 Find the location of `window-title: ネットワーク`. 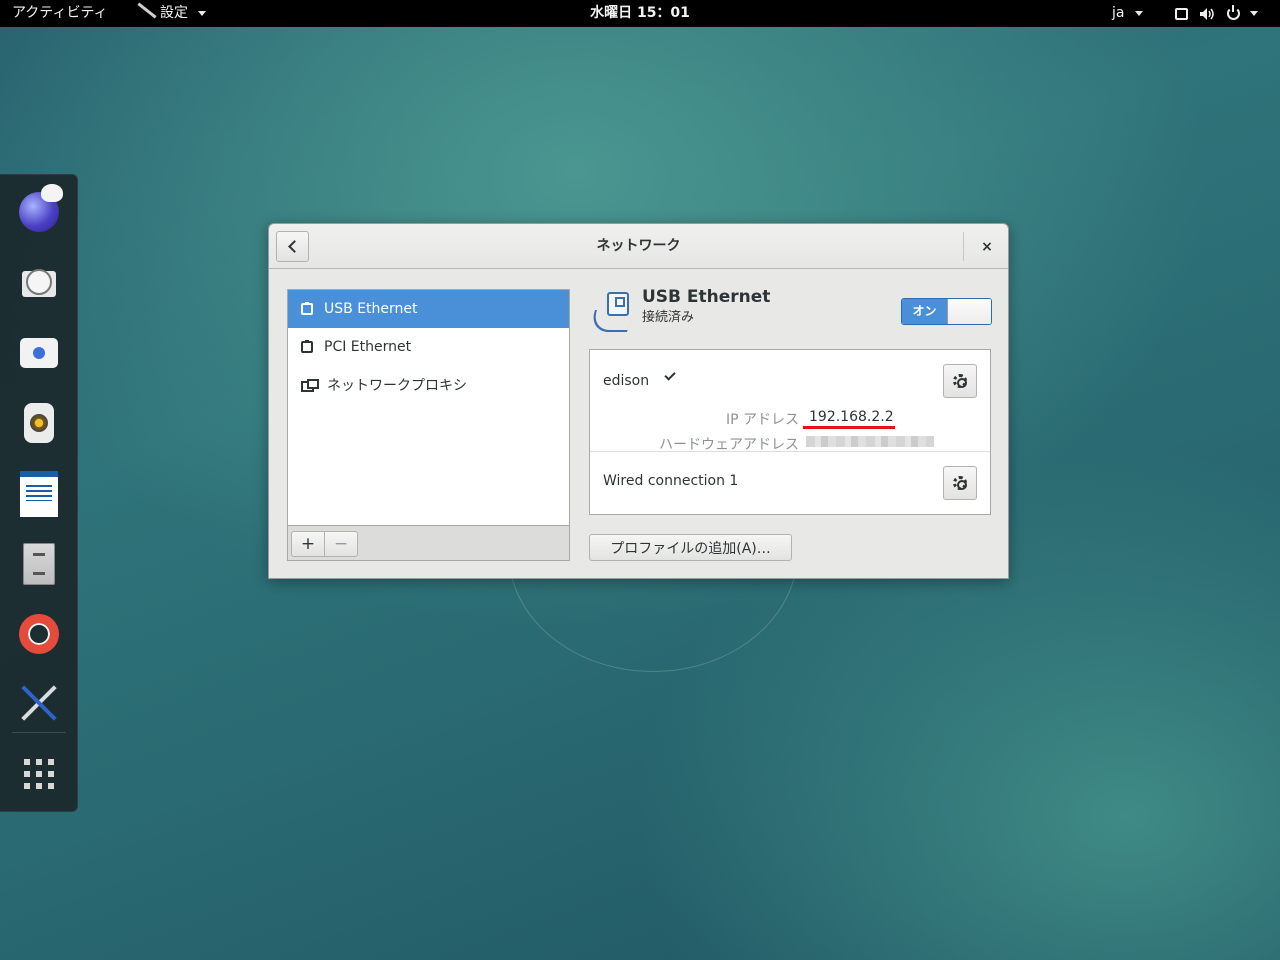

window-title: ネットワーク is located at coordinates (638, 246).